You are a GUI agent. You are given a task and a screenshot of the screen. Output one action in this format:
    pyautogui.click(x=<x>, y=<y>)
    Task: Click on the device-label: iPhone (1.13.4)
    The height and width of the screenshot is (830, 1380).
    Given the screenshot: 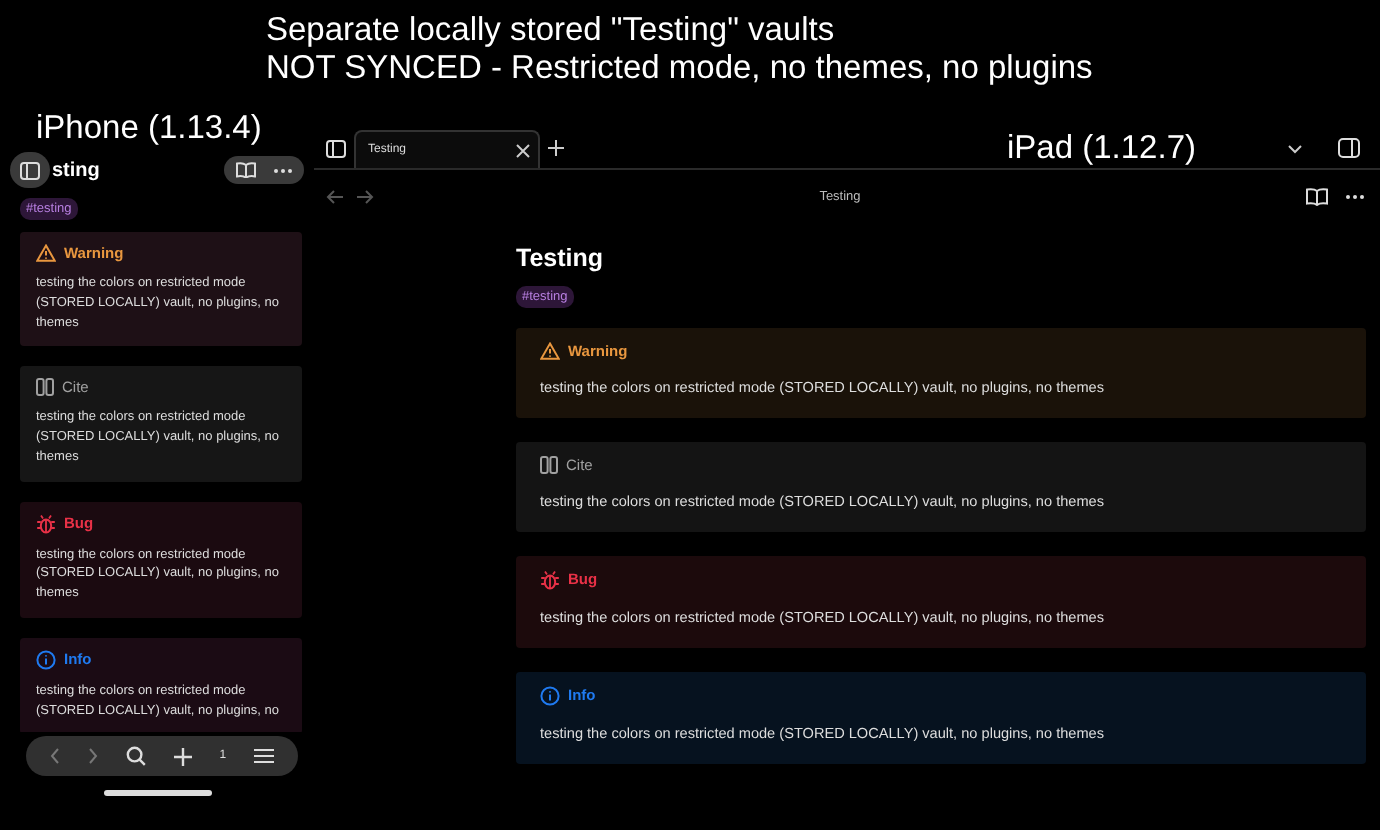 What is the action you would take?
    pyautogui.click(x=149, y=128)
    